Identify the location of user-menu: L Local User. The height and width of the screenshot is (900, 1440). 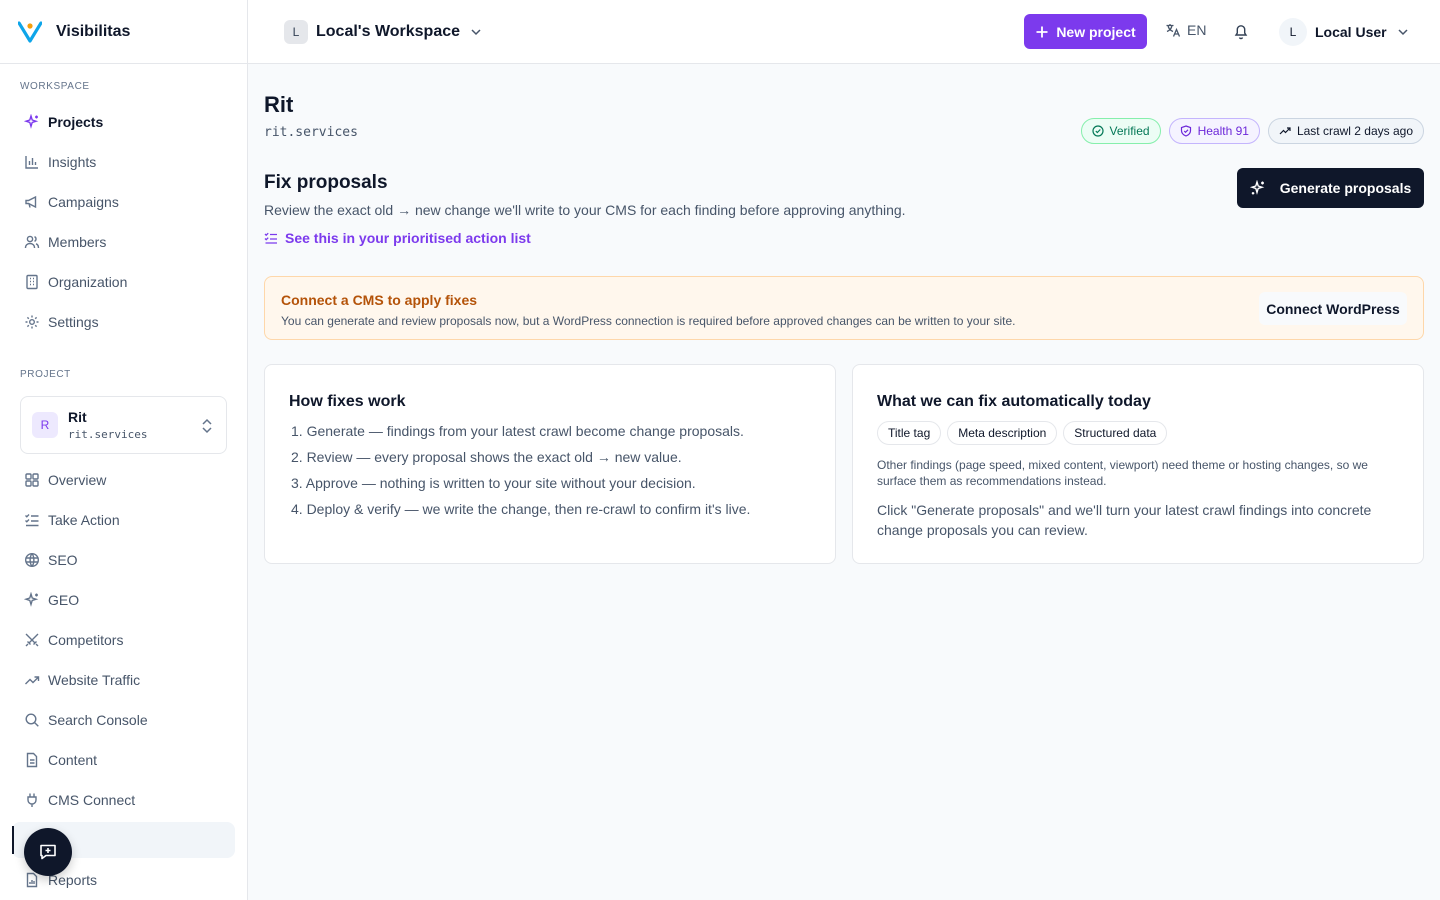
(1344, 32).